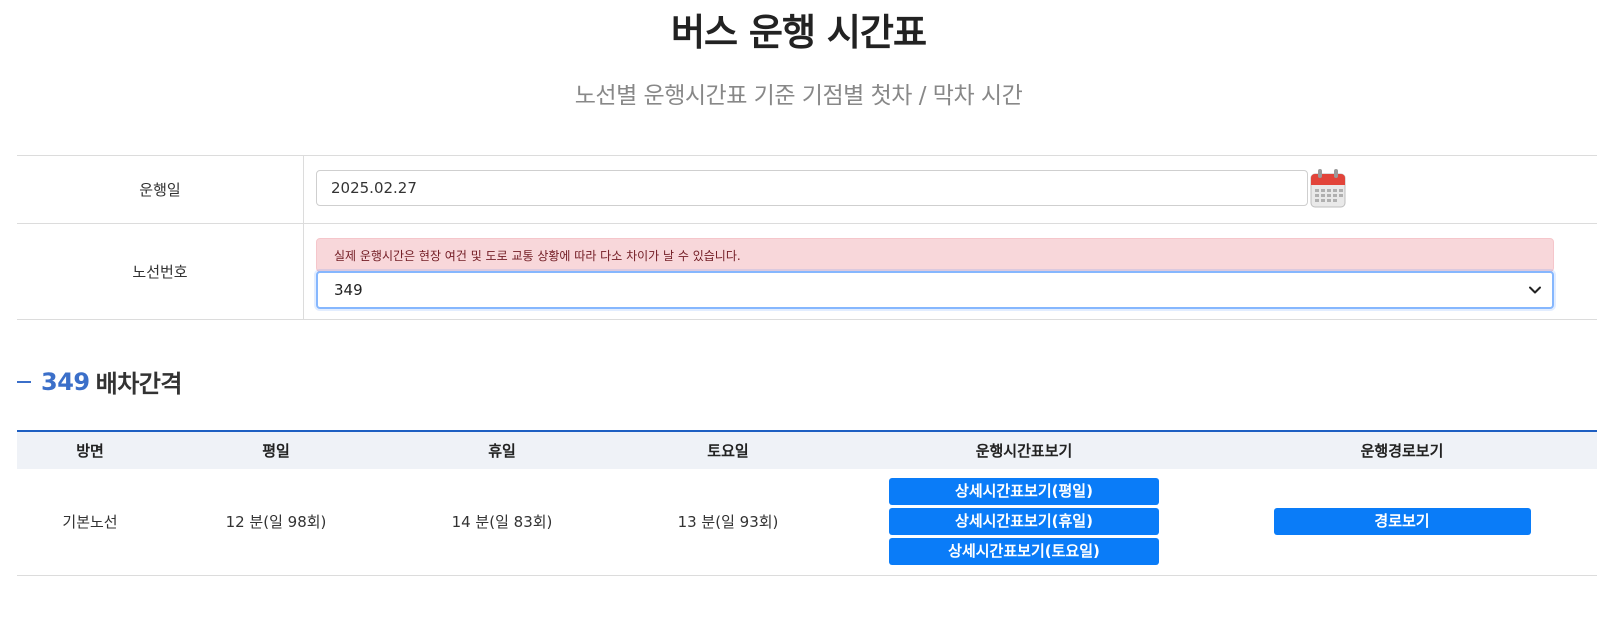  Describe the element at coordinates (1328, 188) in the screenshot. I see `calendar-icon` at that location.